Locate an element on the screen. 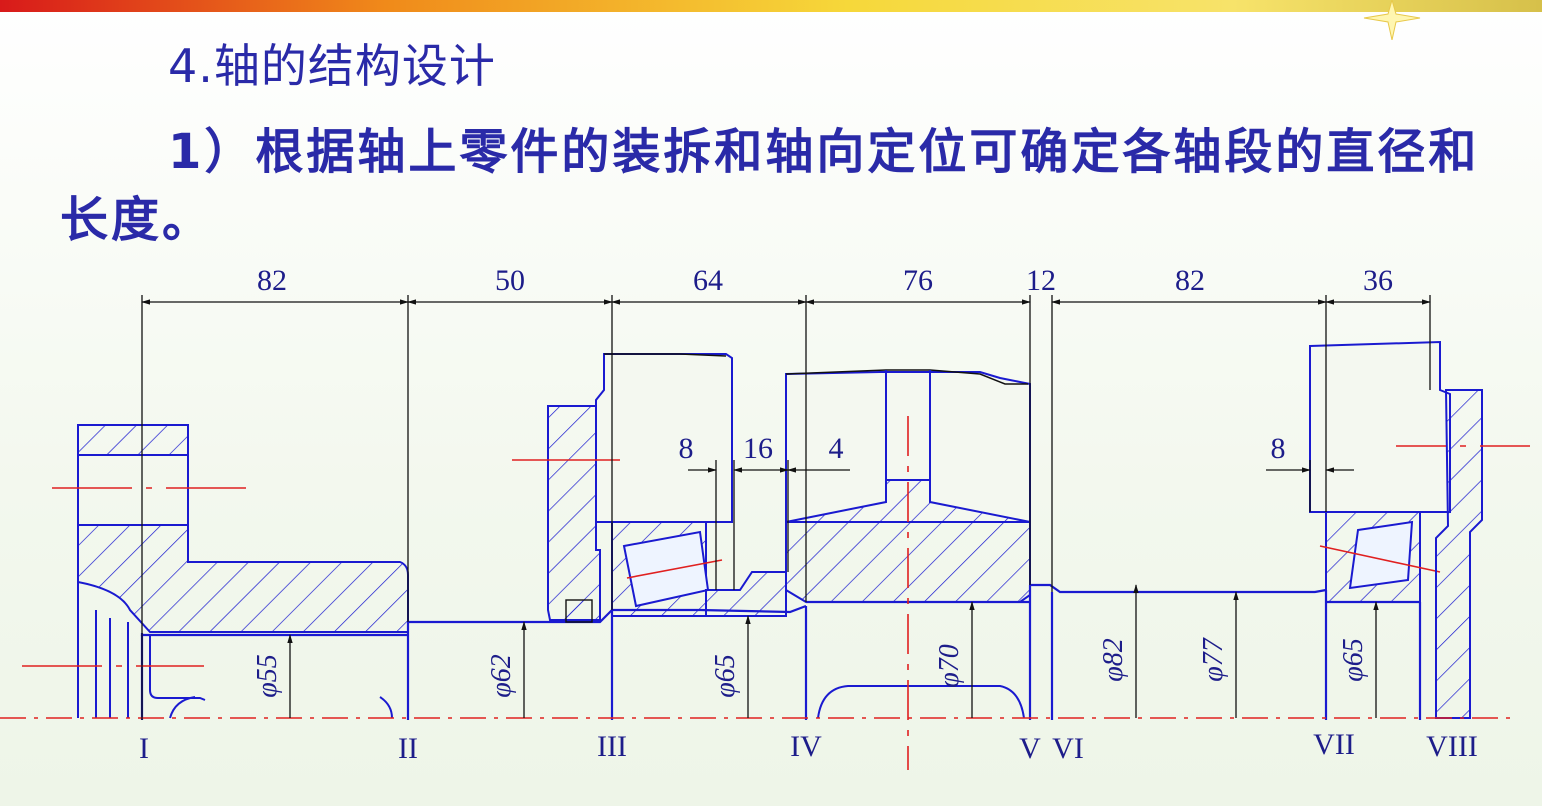  dim-length-1: 82 is located at coordinates (272, 280).